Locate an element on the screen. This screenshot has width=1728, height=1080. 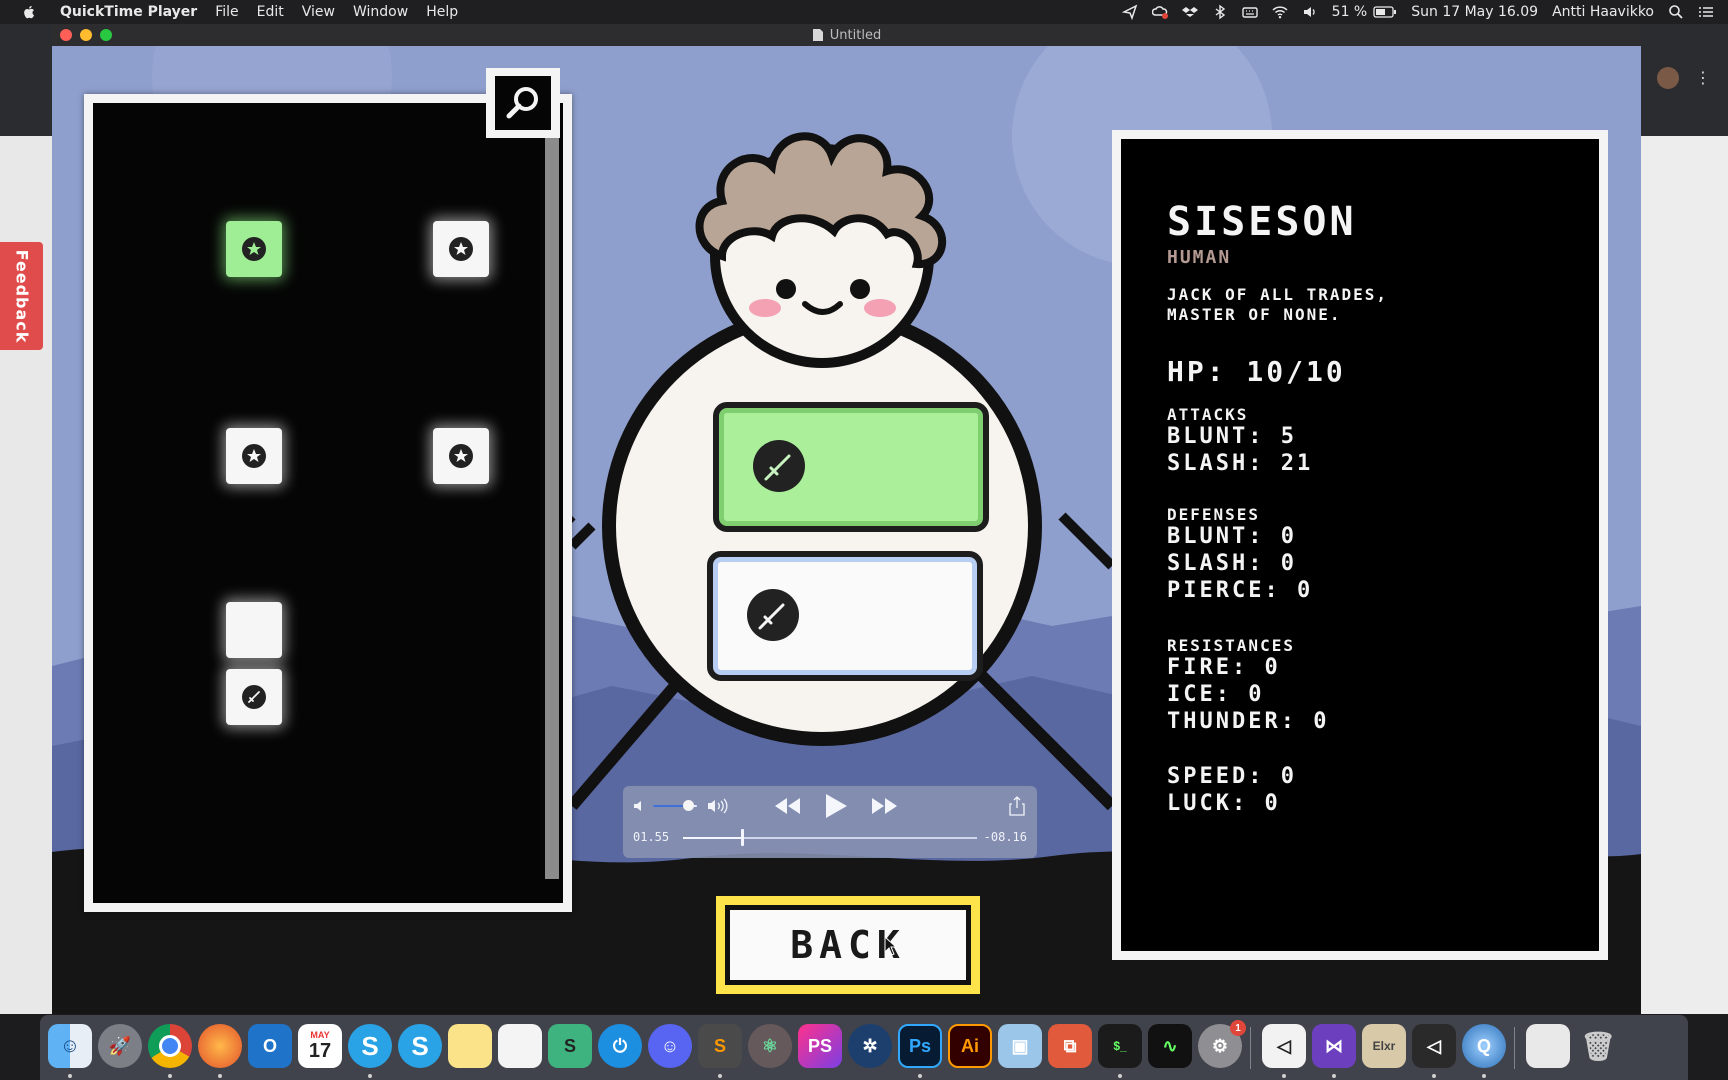
menu-app-name: QuickTime Player is located at coordinates (128, 12).